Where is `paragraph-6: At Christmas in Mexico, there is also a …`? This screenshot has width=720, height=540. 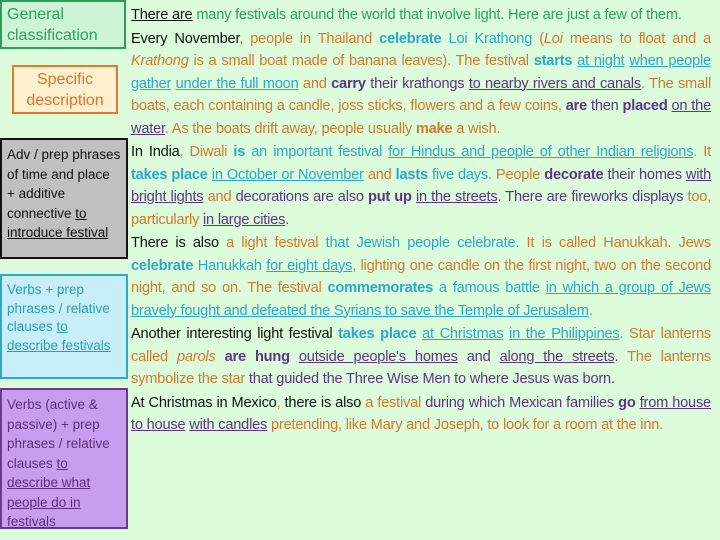 paragraph-6: At Christmas in Mexico, there is also a … is located at coordinates (421, 414).